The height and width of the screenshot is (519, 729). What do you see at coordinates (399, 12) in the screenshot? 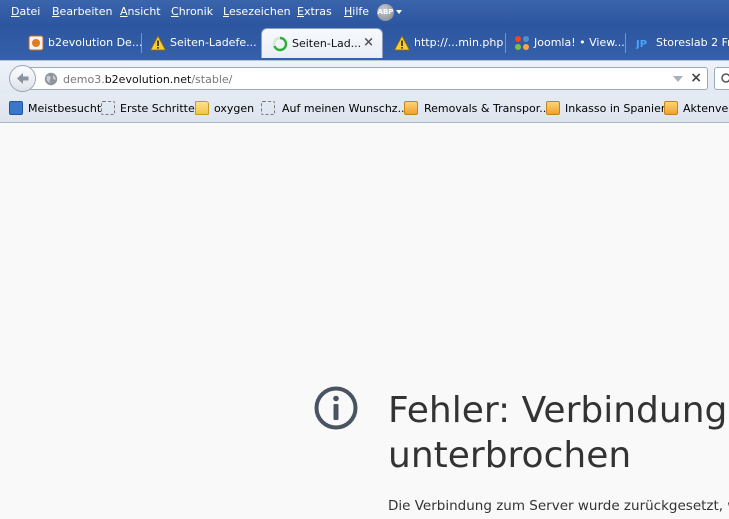
I see `chevron-down-icon` at bounding box center [399, 12].